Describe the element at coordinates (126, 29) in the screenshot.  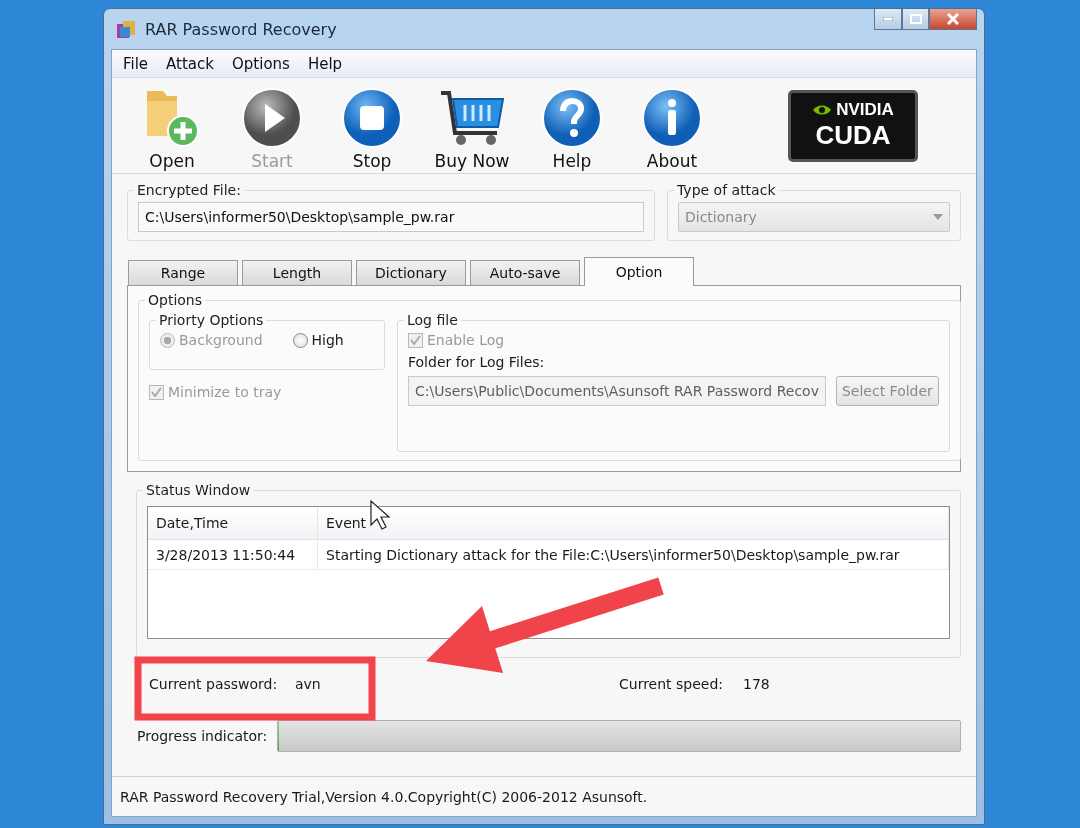
I see `app-icon` at that location.